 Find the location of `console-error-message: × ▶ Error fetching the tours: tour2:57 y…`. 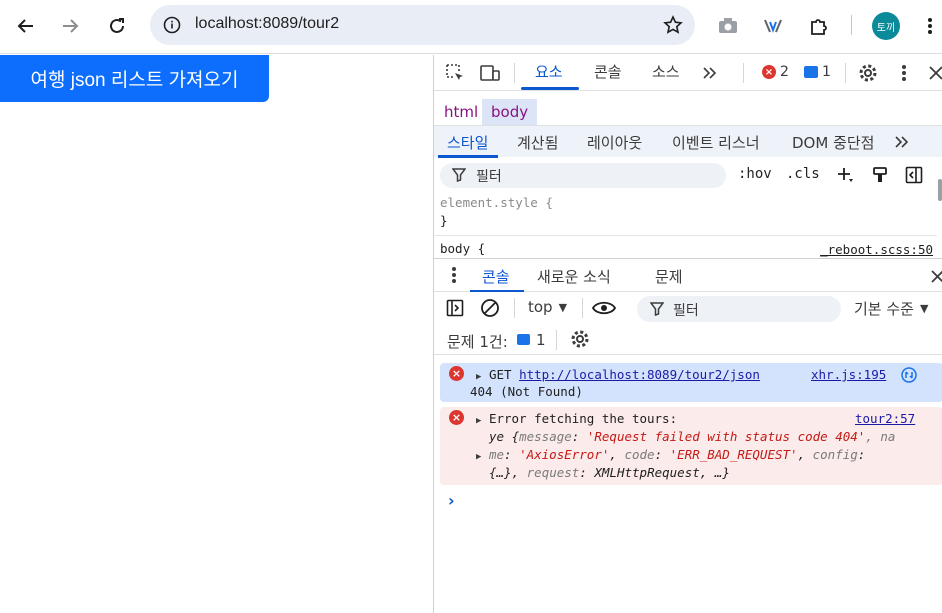

console-error-message: × ▶ Error fetching the tours: tour2:57 y… is located at coordinates (691, 446).